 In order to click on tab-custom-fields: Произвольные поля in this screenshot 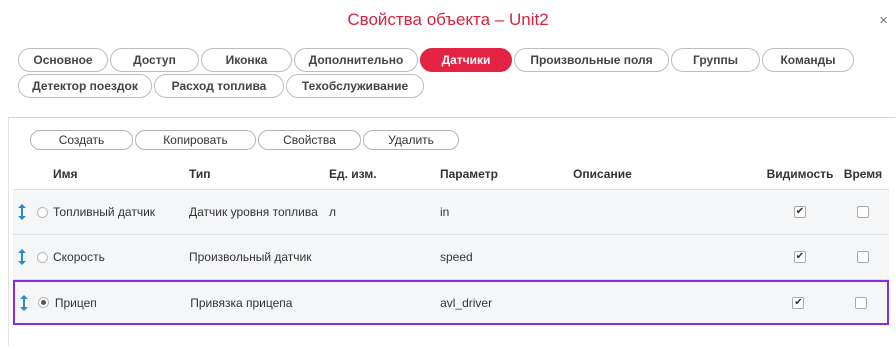, I will do `click(591, 60)`.